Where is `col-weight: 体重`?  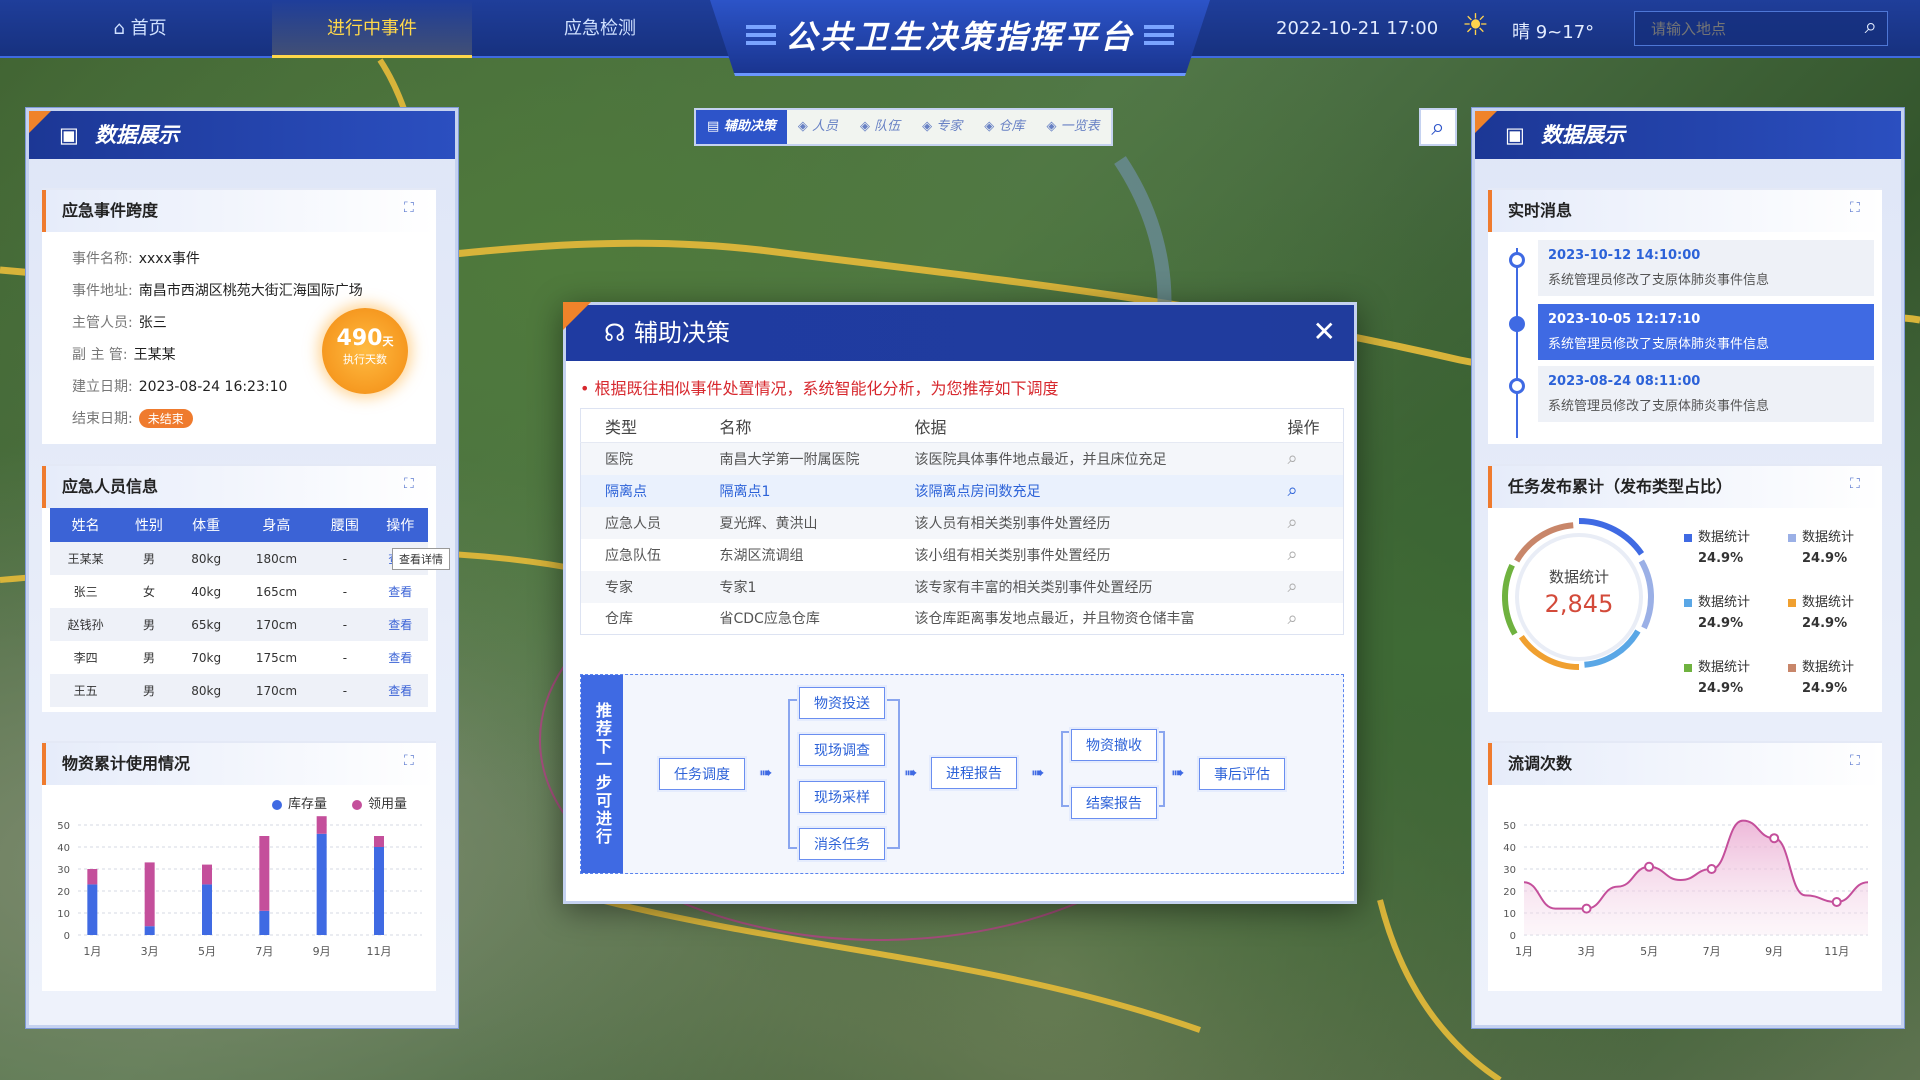
col-weight: 体重 is located at coordinates (206, 525).